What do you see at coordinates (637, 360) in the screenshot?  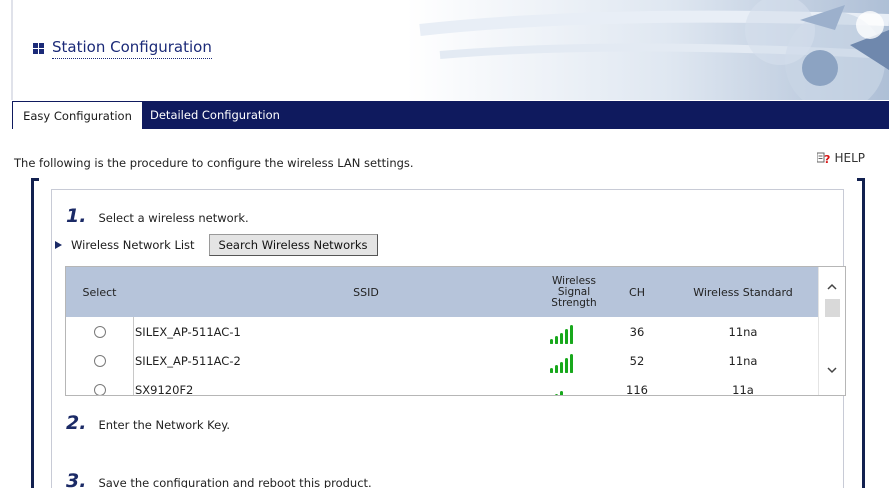 I see `ch-cell: 52` at bounding box center [637, 360].